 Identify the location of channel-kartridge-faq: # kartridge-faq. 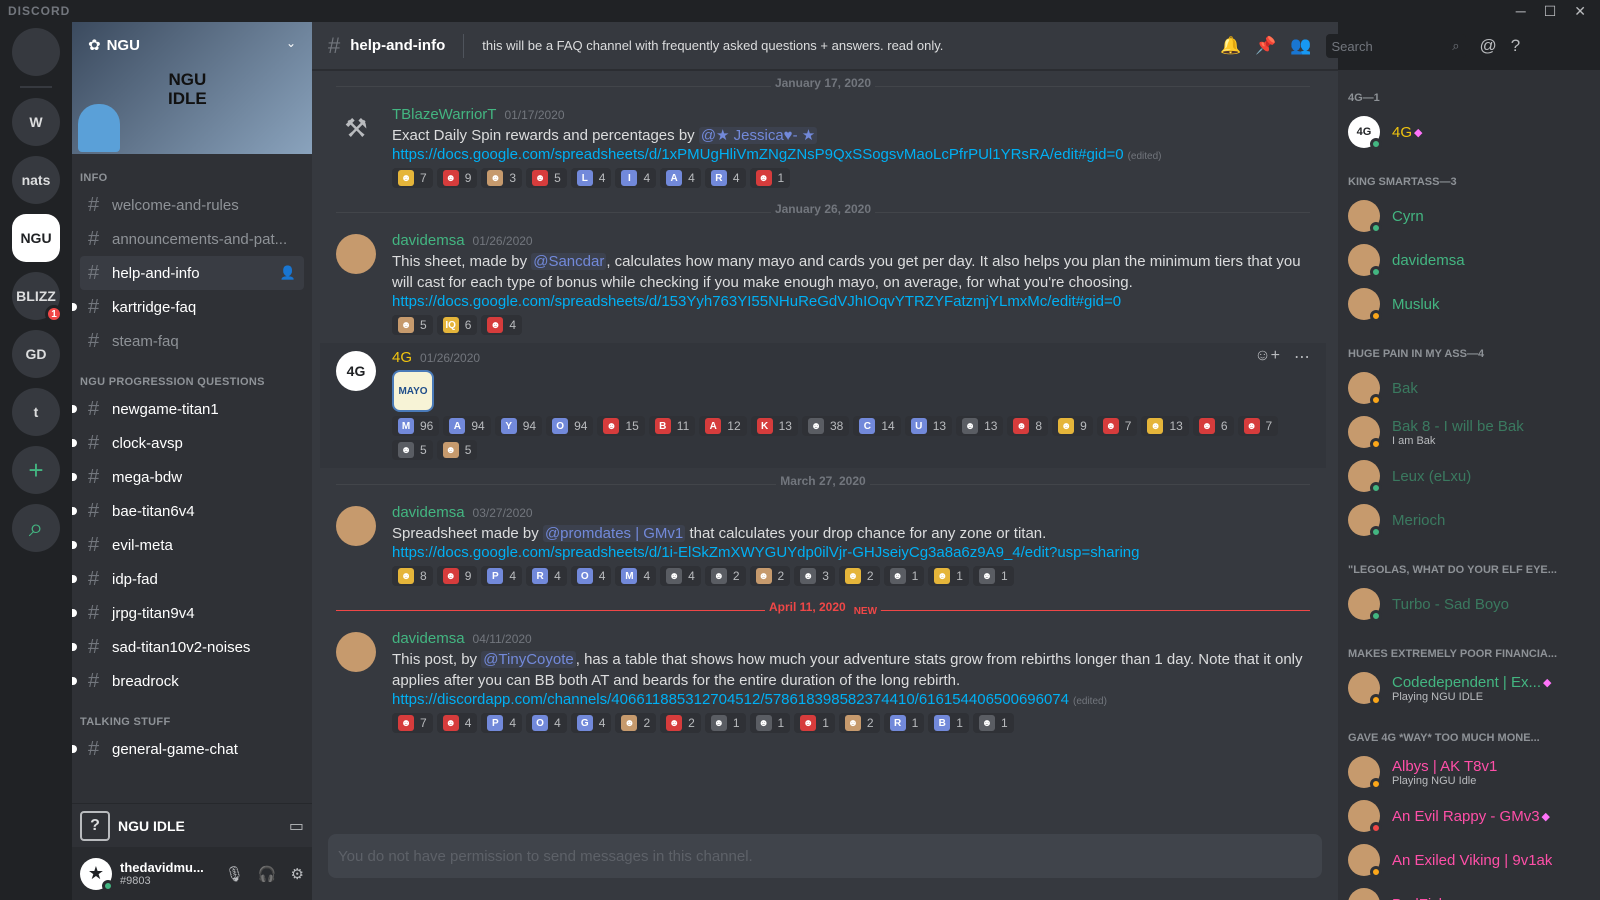
(188, 307).